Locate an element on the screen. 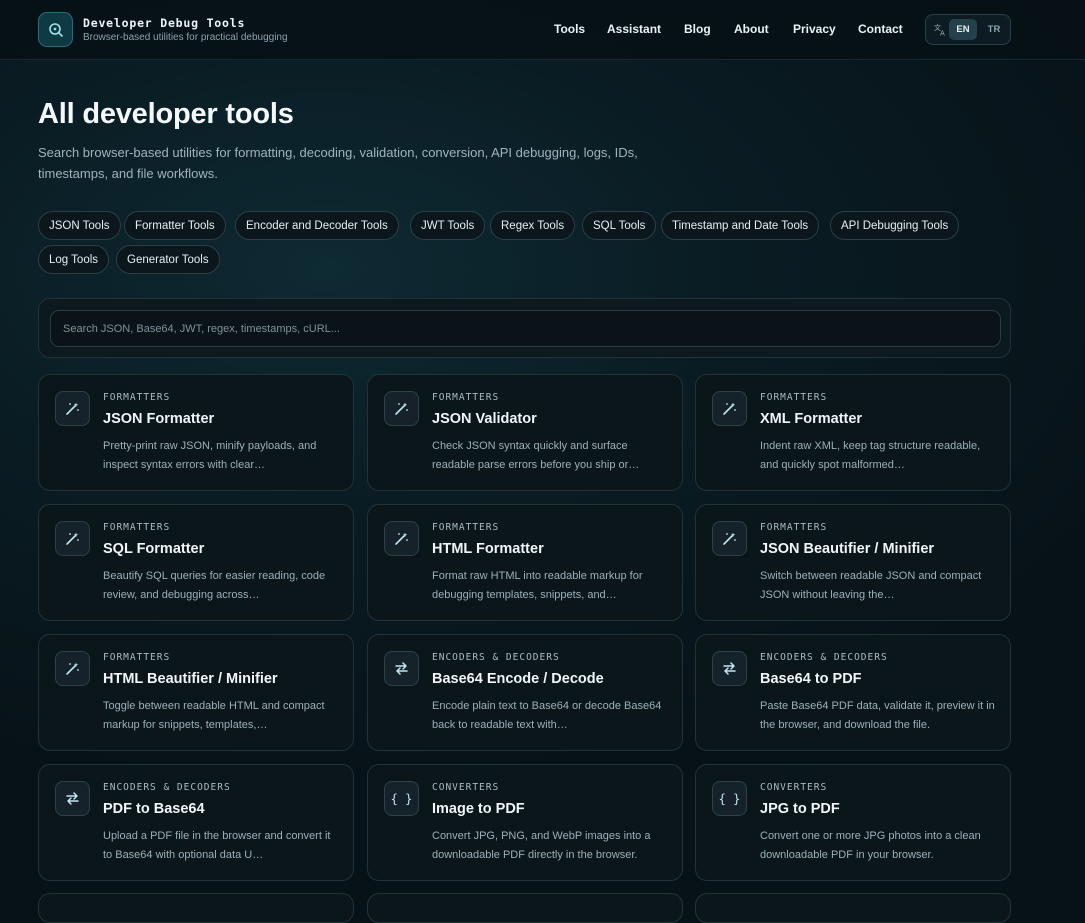 This screenshot has width=1085, height=923. search-code-icon is located at coordinates (55, 29).